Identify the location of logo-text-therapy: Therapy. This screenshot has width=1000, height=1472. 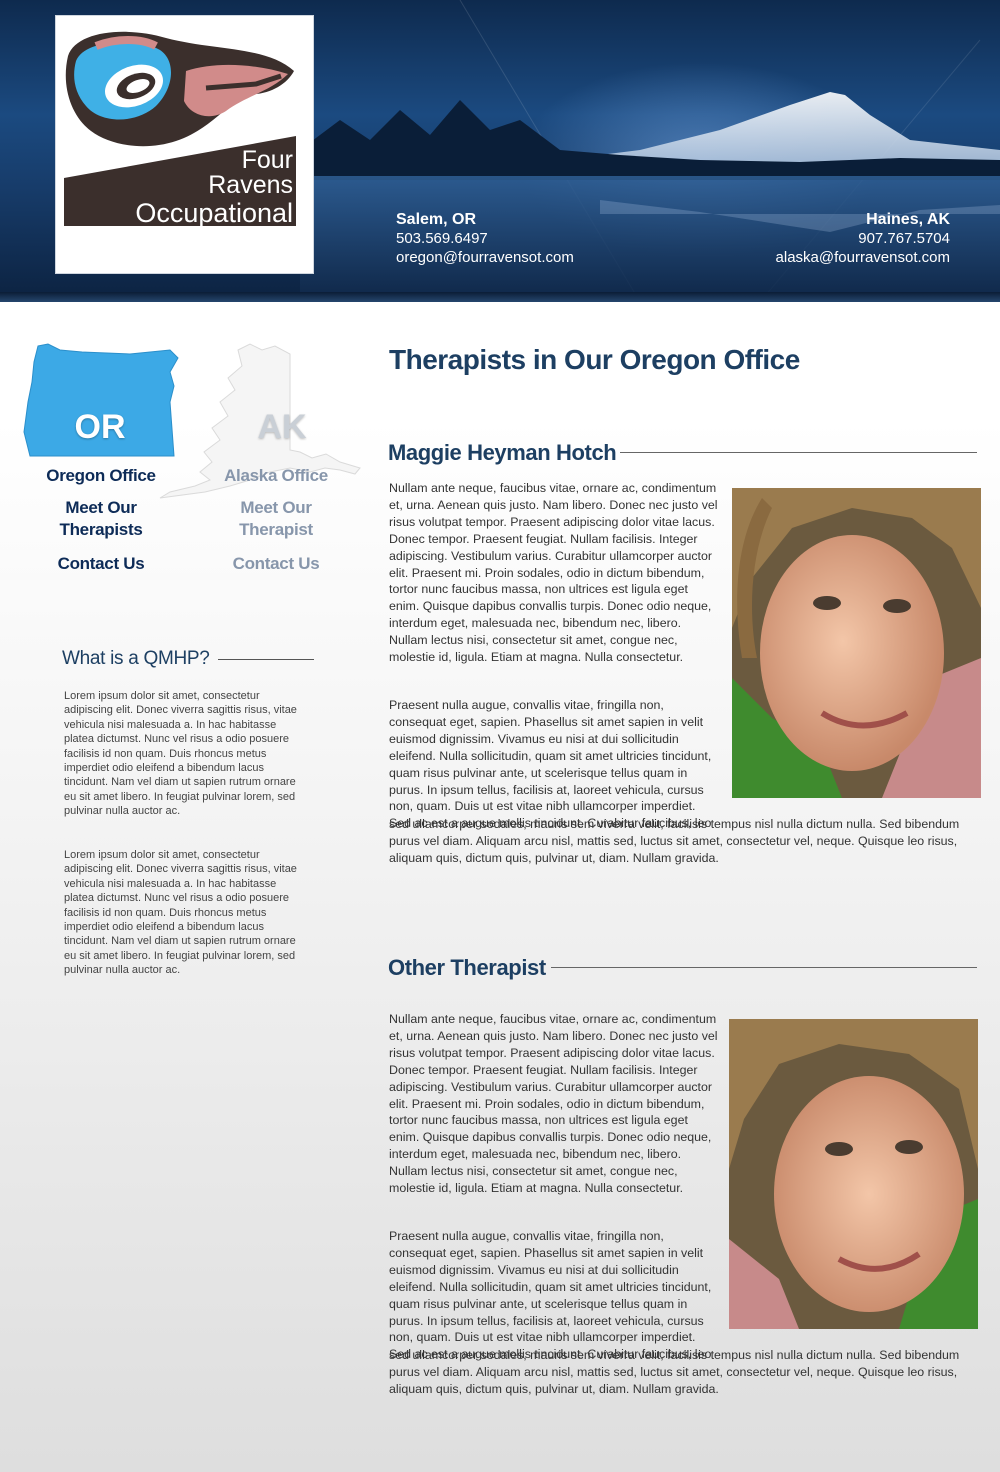
(239, 243).